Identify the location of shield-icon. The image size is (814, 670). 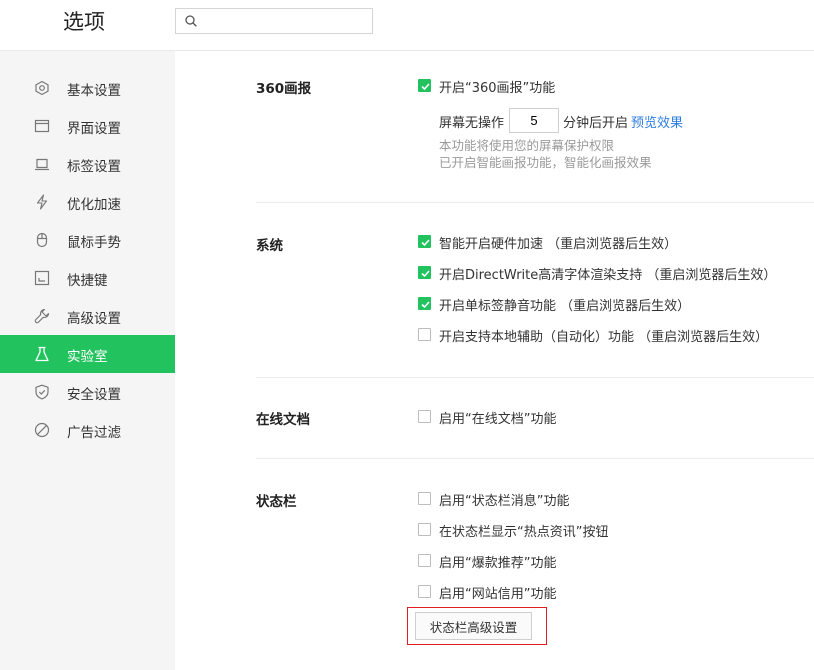
(42, 392).